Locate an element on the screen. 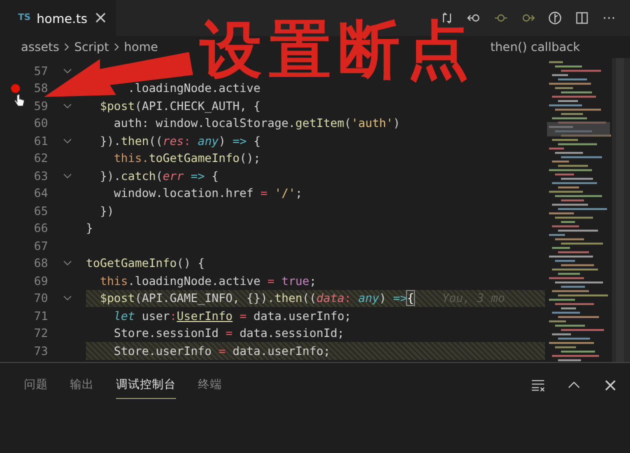 This screenshot has width=630, height=453. editor-tab: TS home.ts × is located at coordinates (58, 18).